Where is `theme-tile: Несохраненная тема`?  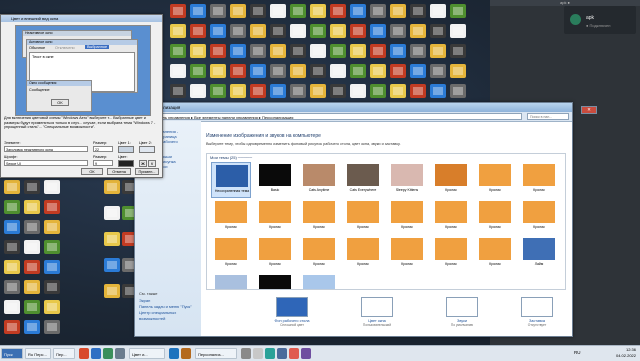
theme-tile: Несохраненная тема is located at coordinates (231, 180).